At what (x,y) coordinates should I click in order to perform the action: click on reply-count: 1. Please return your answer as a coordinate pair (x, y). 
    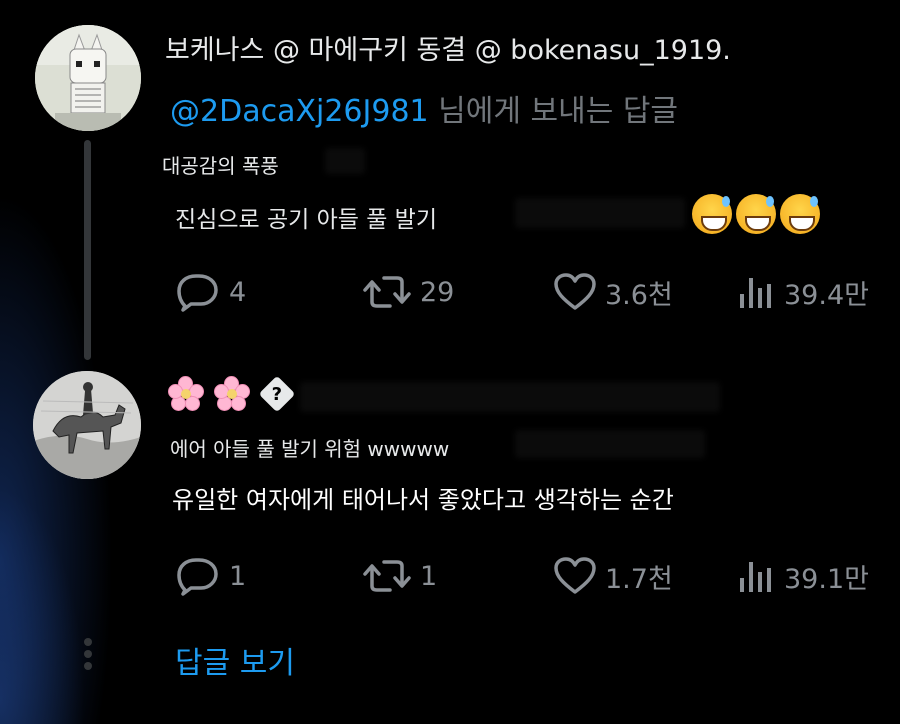
    Looking at the image, I should click on (238, 576).